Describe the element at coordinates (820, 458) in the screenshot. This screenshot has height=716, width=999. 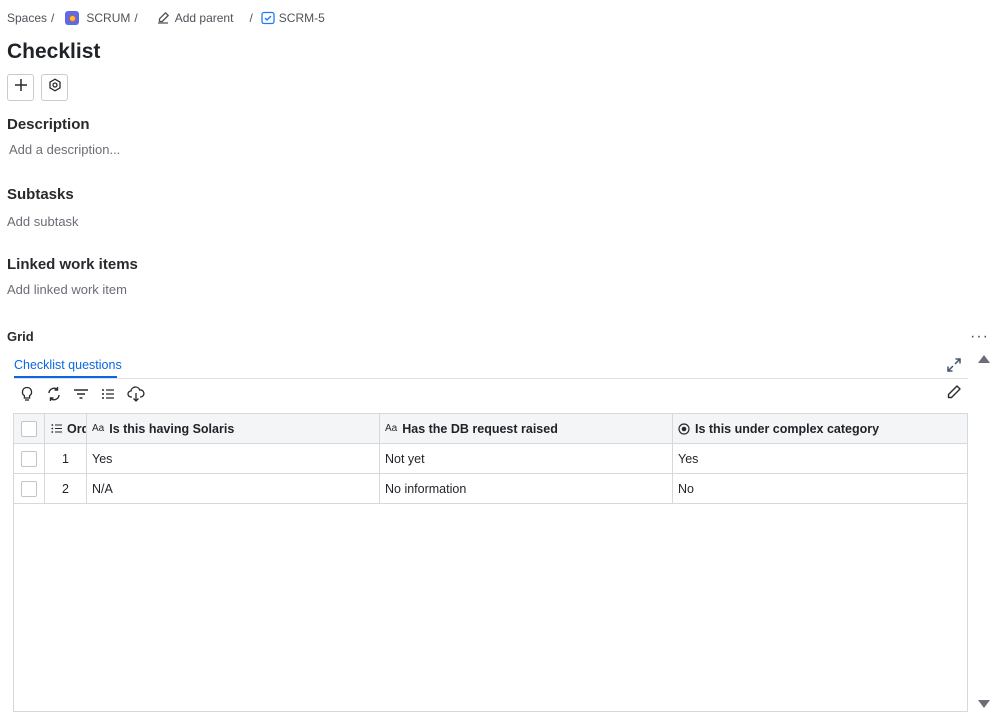
I see `cell-q3: Yes` at that location.